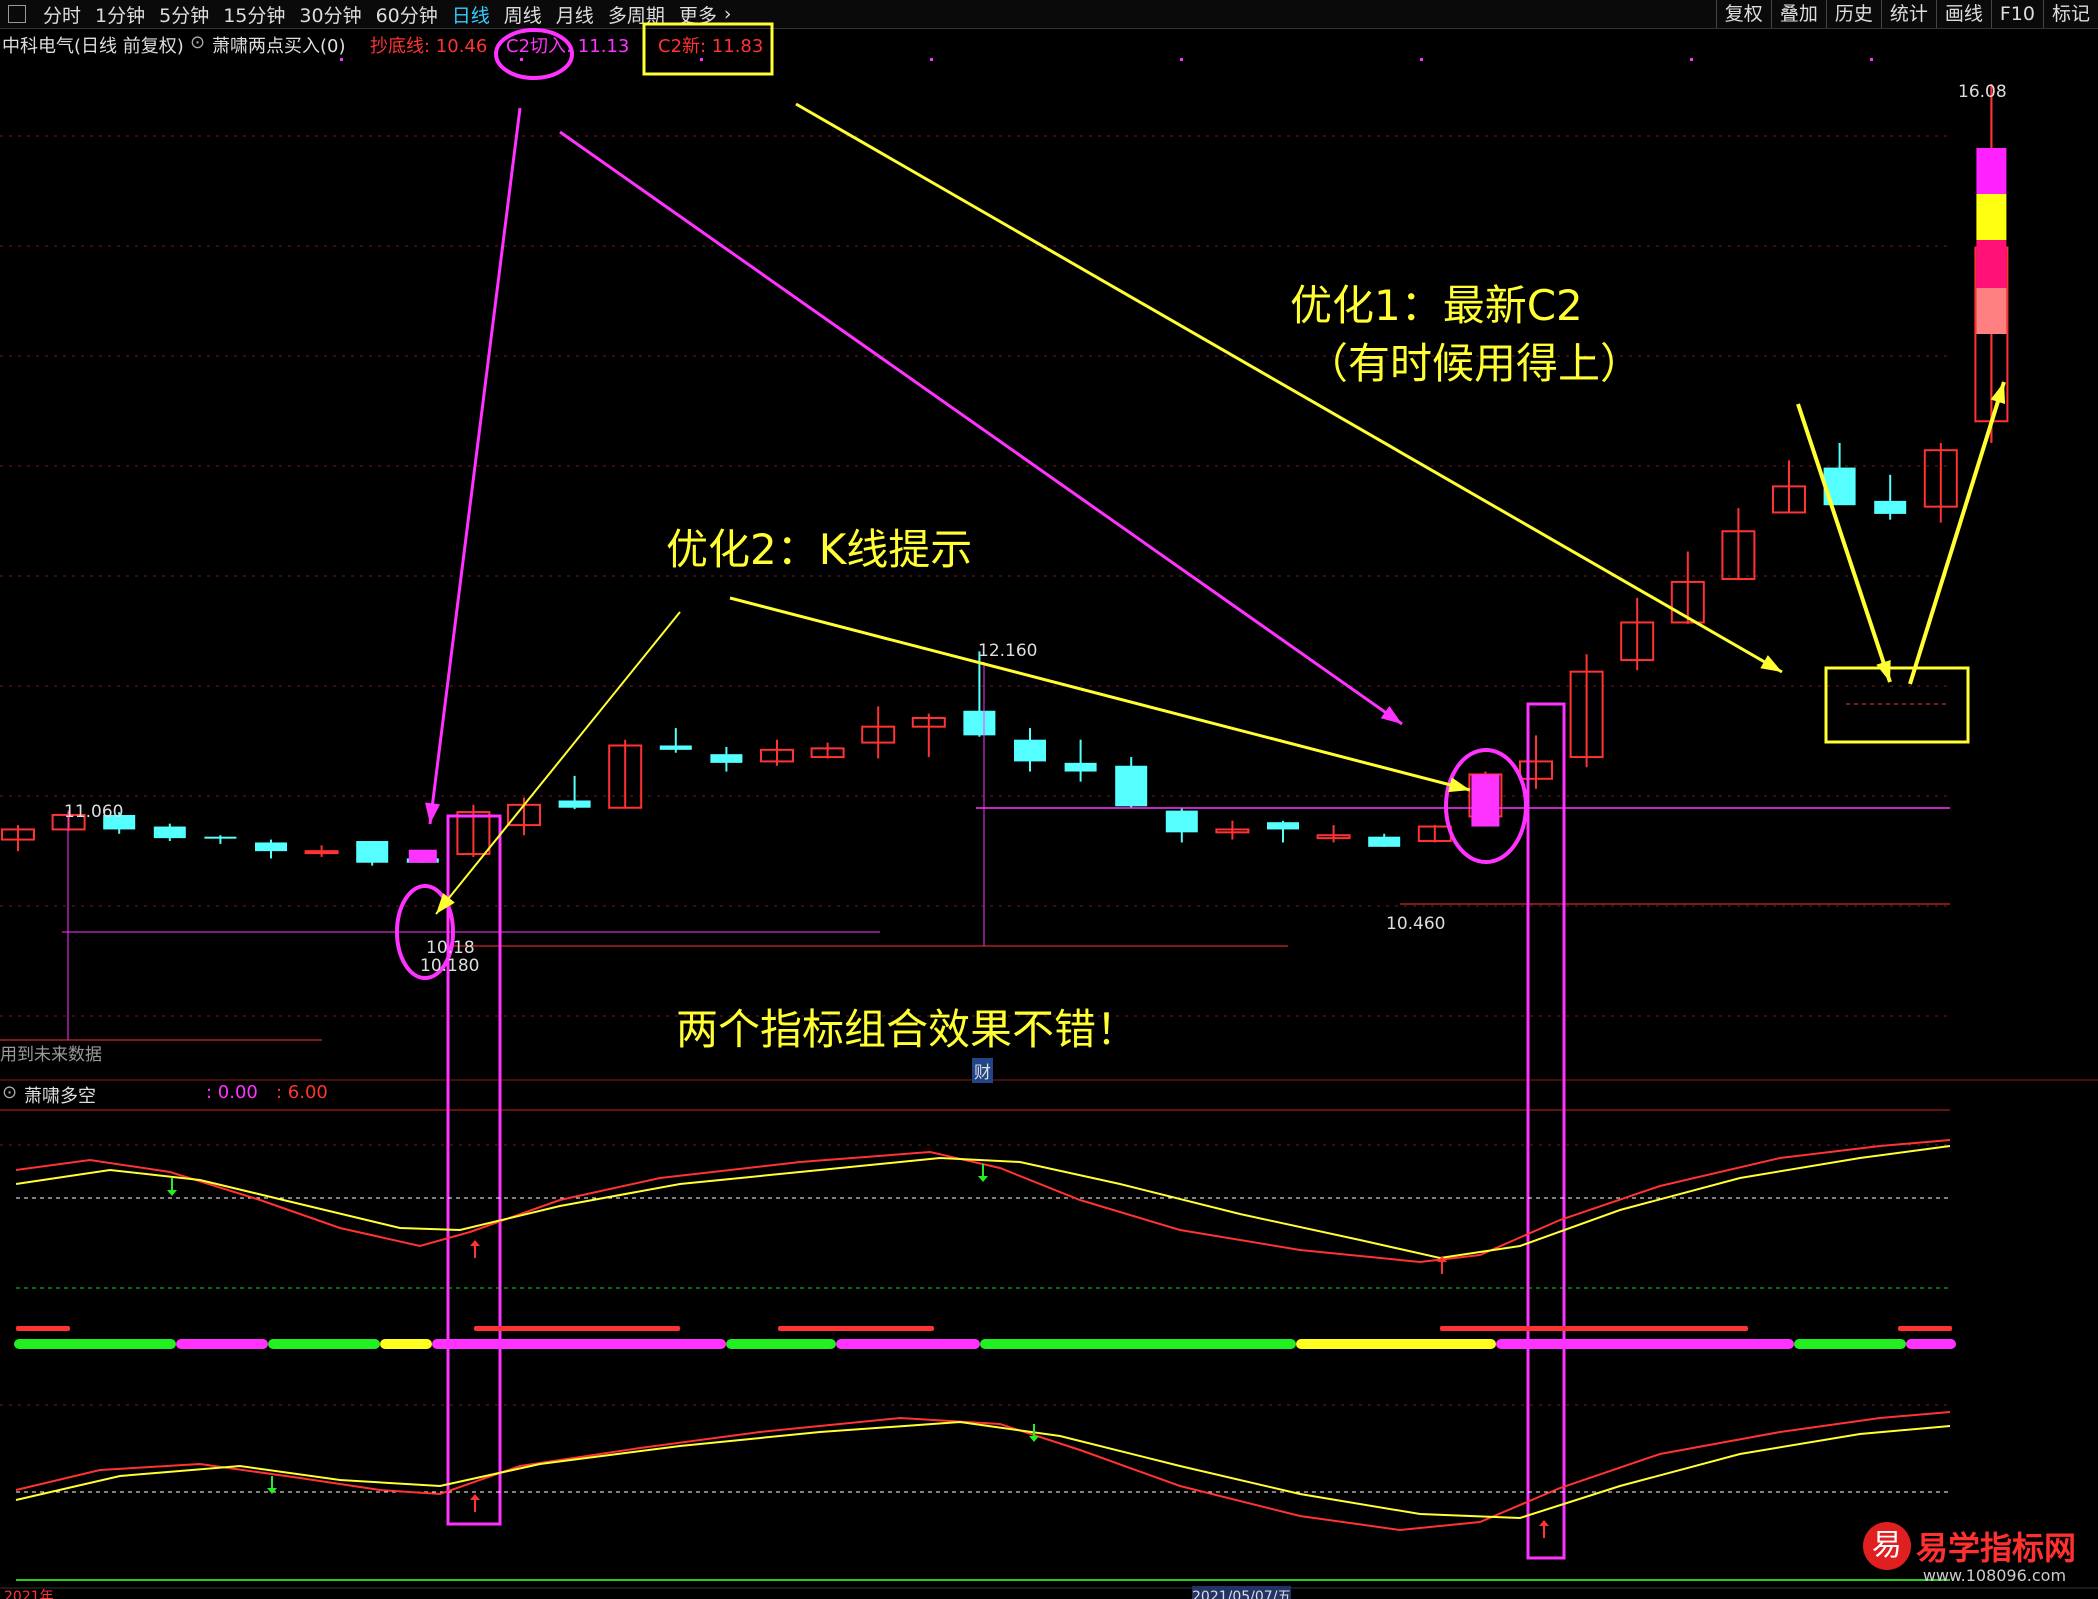 The image size is (2098, 1599). I want to click on watermark-logo-icon: 易, so click(1886, 1546).